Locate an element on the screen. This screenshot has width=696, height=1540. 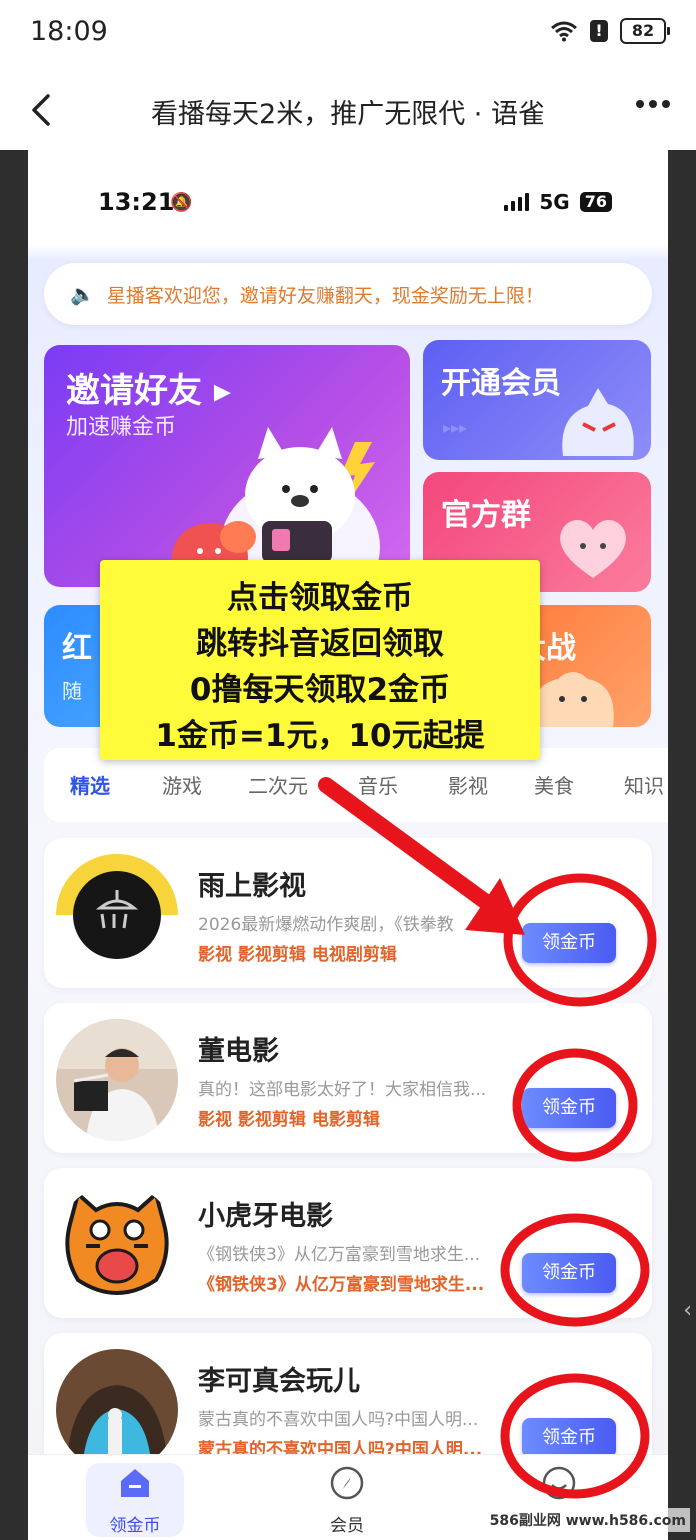
phone-battery: 76 is located at coordinates (595, 202).